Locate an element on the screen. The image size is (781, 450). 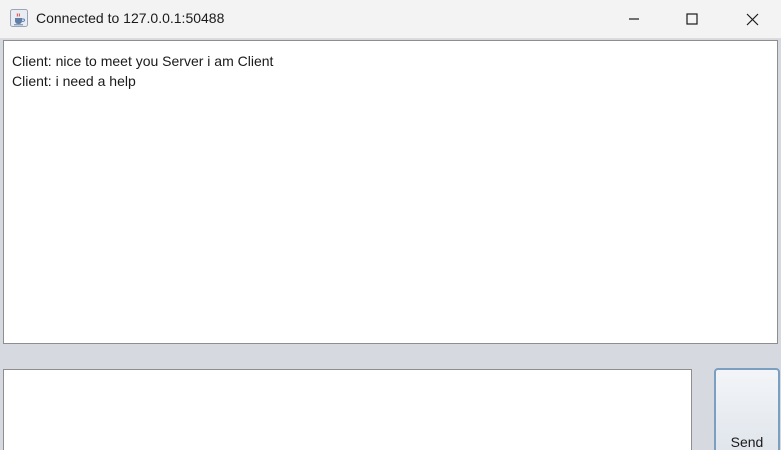
java-cup-icon is located at coordinates (19, 18).